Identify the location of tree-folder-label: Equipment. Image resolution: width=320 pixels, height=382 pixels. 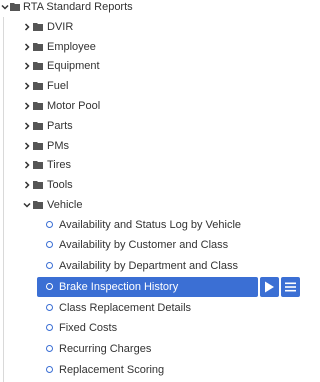
(73, 66).